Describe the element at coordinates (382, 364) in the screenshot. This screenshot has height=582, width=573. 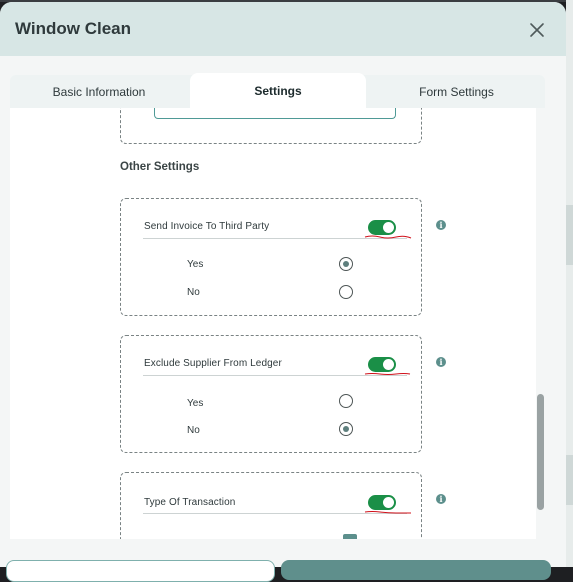
I see `exclude-supplier-toggle` at that location.